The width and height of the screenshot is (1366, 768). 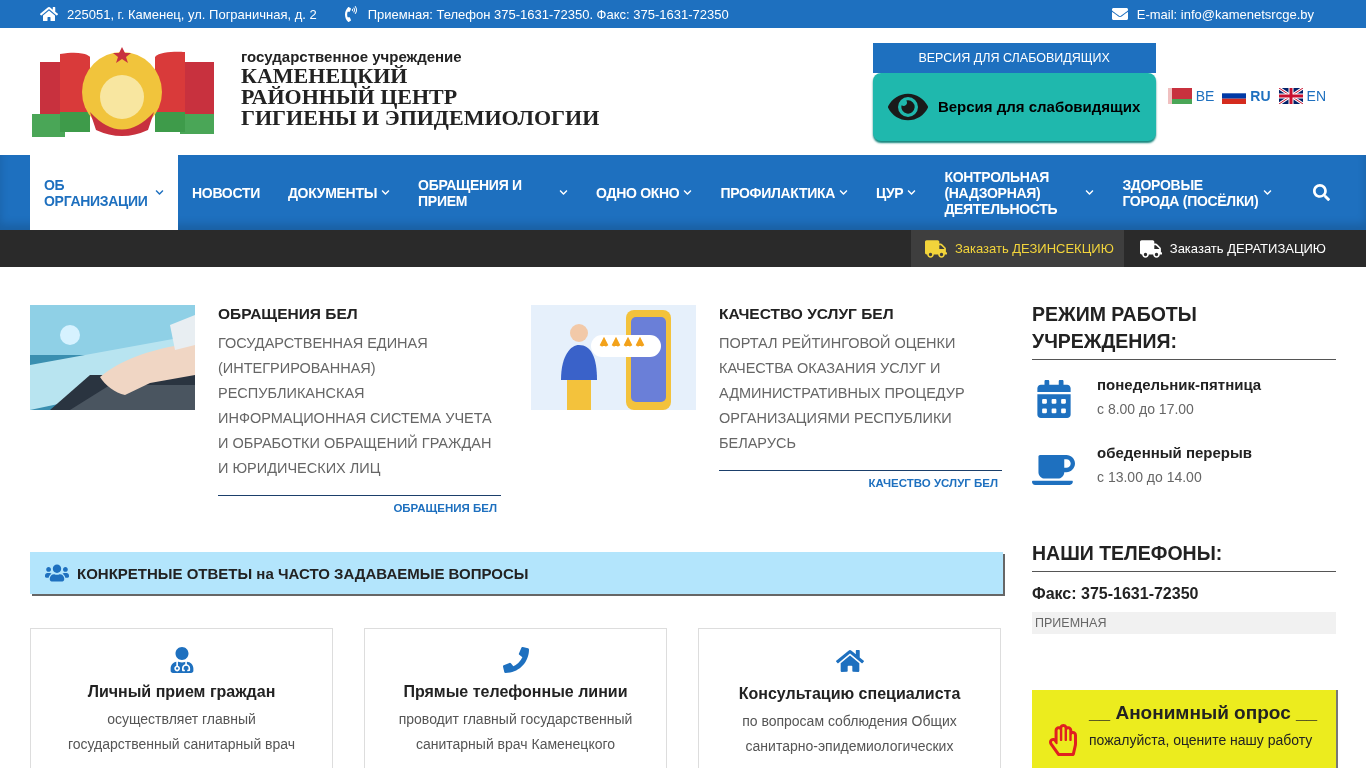 I want to click on order-link: Заказать ДЕРАТИЗАЦИЮ, so click(x=1230, y=248).